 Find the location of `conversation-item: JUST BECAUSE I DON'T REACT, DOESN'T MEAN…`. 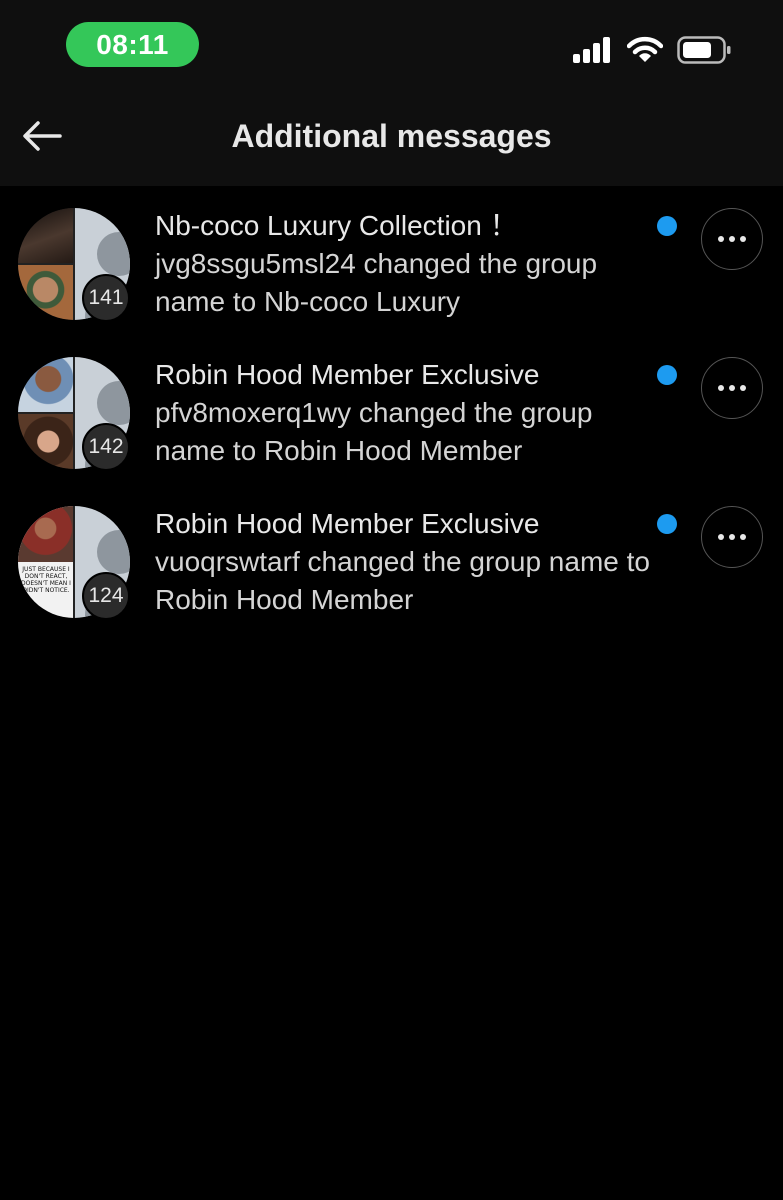

conversation-item: JUST BECAUSE I DON'T REACT, DOESN'T MEAN… is located at coordinates (391, 558).